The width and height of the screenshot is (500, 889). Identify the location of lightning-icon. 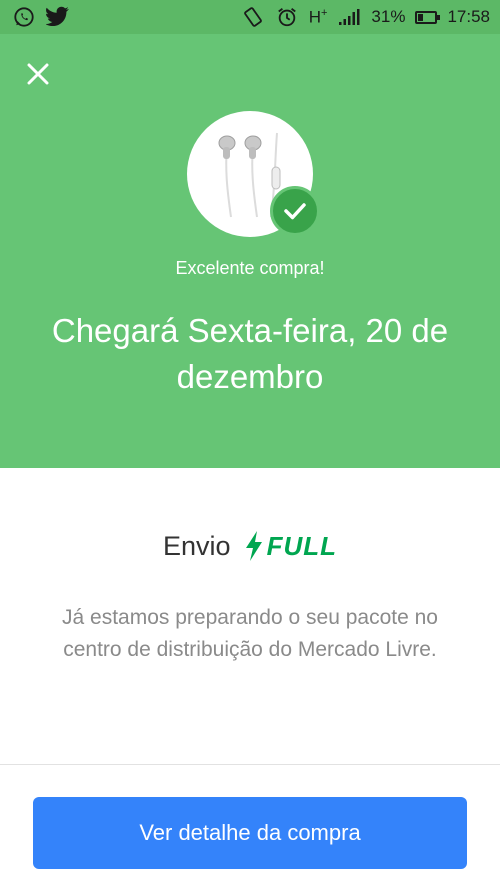
(253, 546).